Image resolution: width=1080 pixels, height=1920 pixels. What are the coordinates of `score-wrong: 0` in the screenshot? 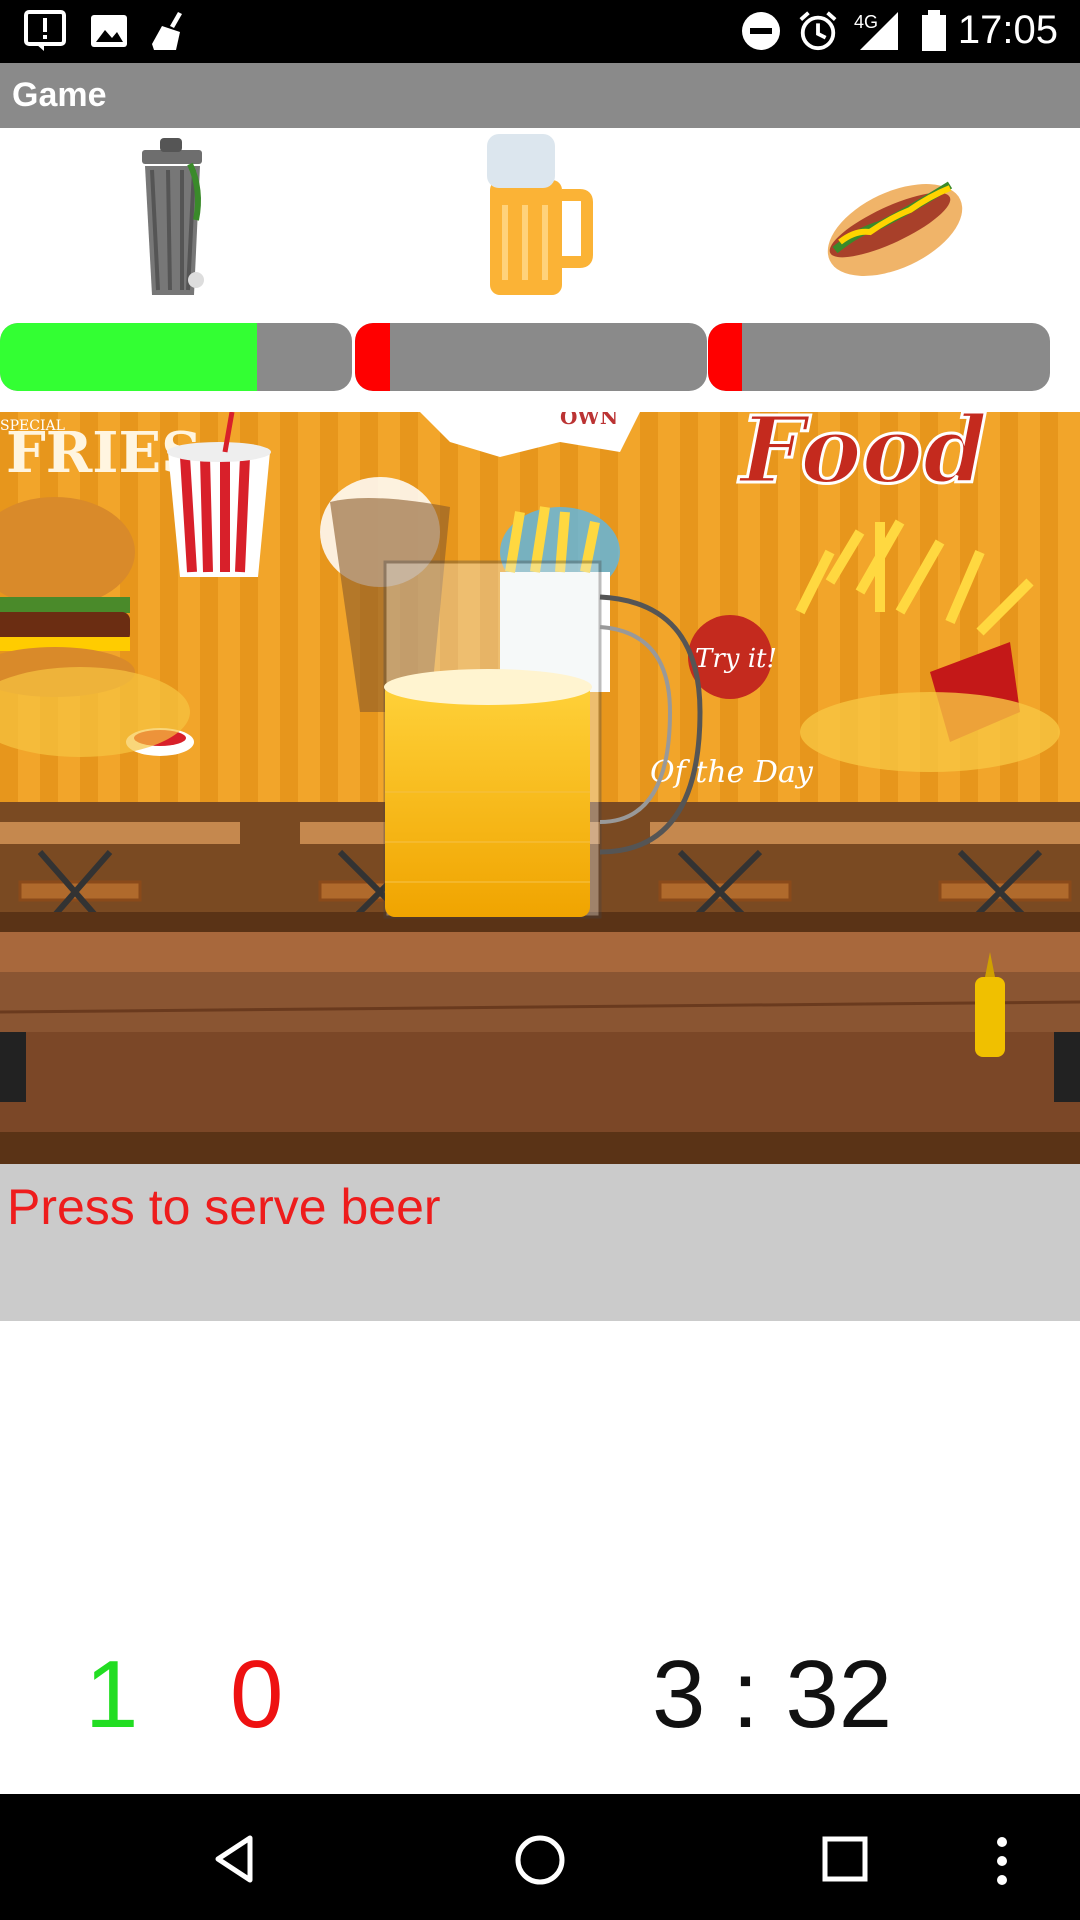 It's located at (257, 1694).